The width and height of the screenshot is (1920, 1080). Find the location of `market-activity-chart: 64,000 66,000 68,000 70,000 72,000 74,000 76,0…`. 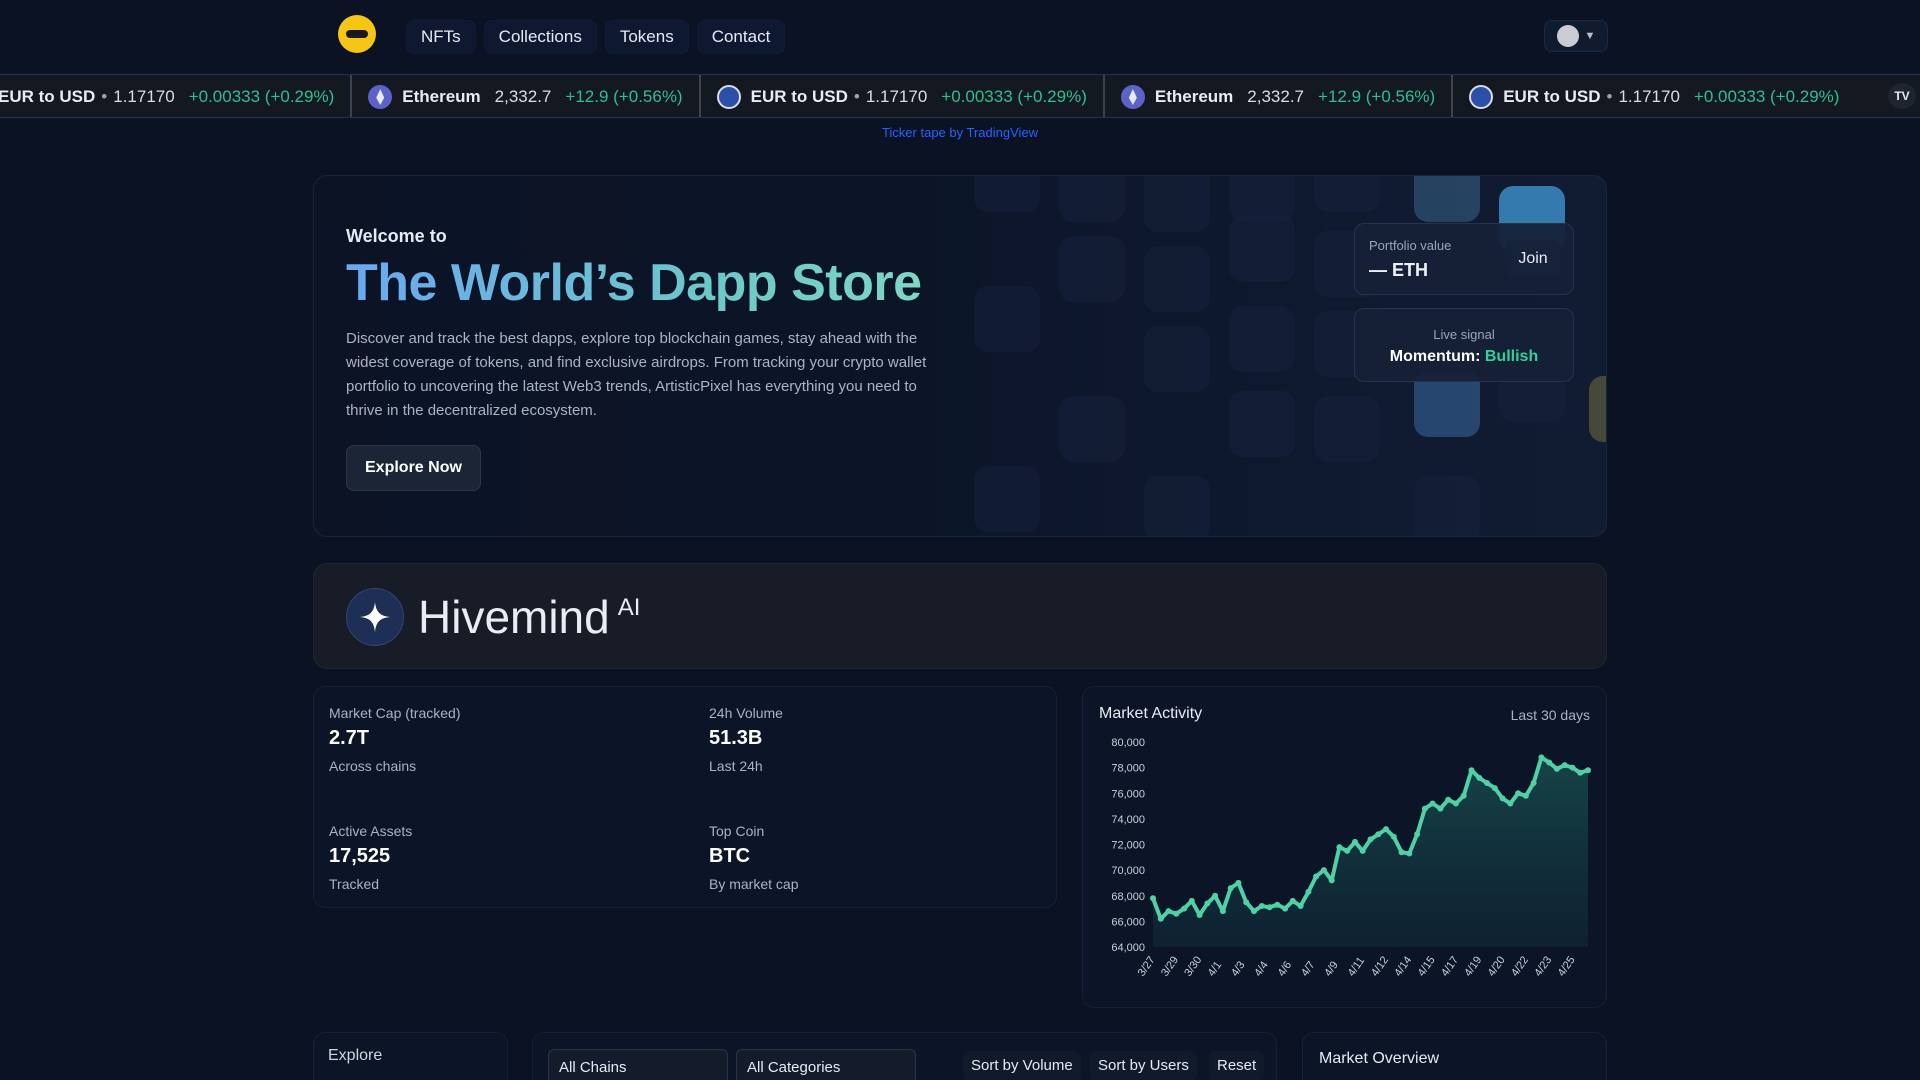

market-activity-chart: 64,000 66,000 68,000 70,000 72,000 74,000 76,0… is located at coordinates (1345, 848).